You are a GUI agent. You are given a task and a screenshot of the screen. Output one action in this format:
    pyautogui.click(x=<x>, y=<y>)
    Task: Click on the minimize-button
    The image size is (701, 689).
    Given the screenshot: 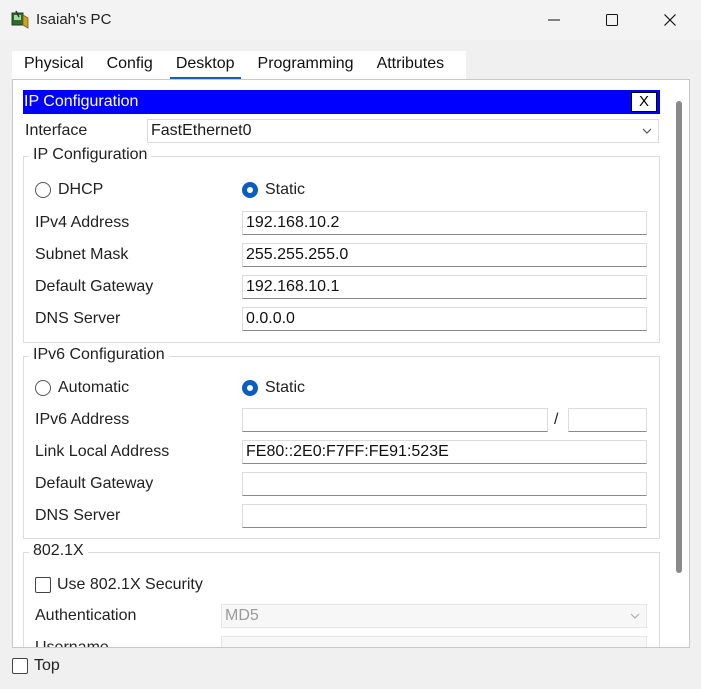 What is the action you would take?
    pyautogui.click(x=554, y=20)
    